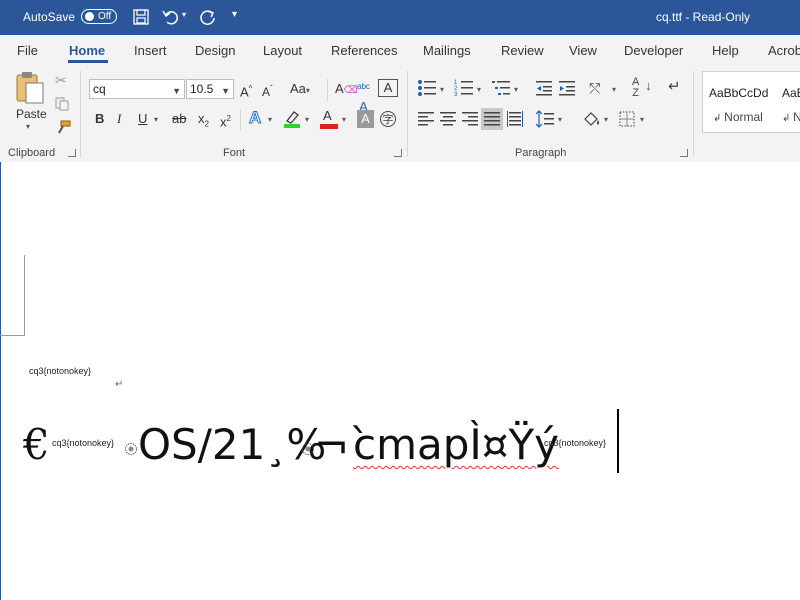  I want to click on numbering-dropdown-icon: ▾, so click(479, 89).